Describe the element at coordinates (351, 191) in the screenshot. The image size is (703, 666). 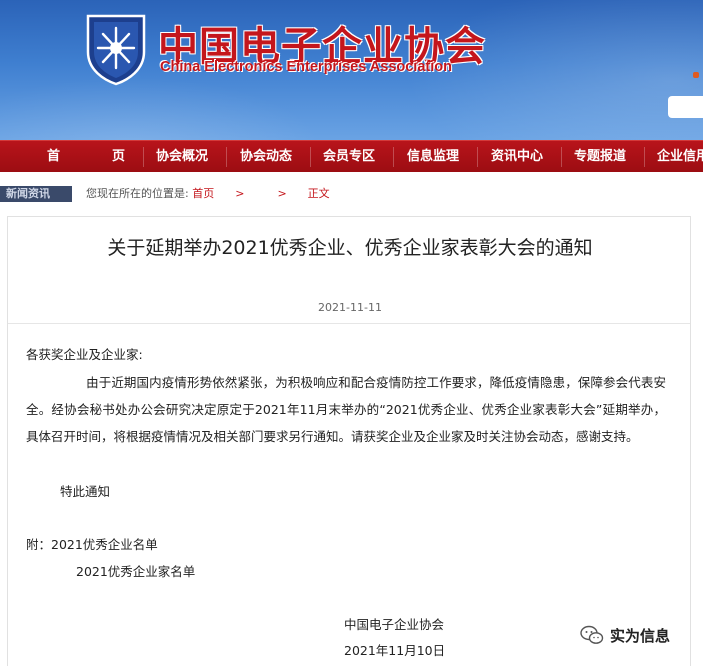
I see `breadcrumb-bar: 新闻资讯 您现在所在的位置是: 首页 > > 正文` at that location.